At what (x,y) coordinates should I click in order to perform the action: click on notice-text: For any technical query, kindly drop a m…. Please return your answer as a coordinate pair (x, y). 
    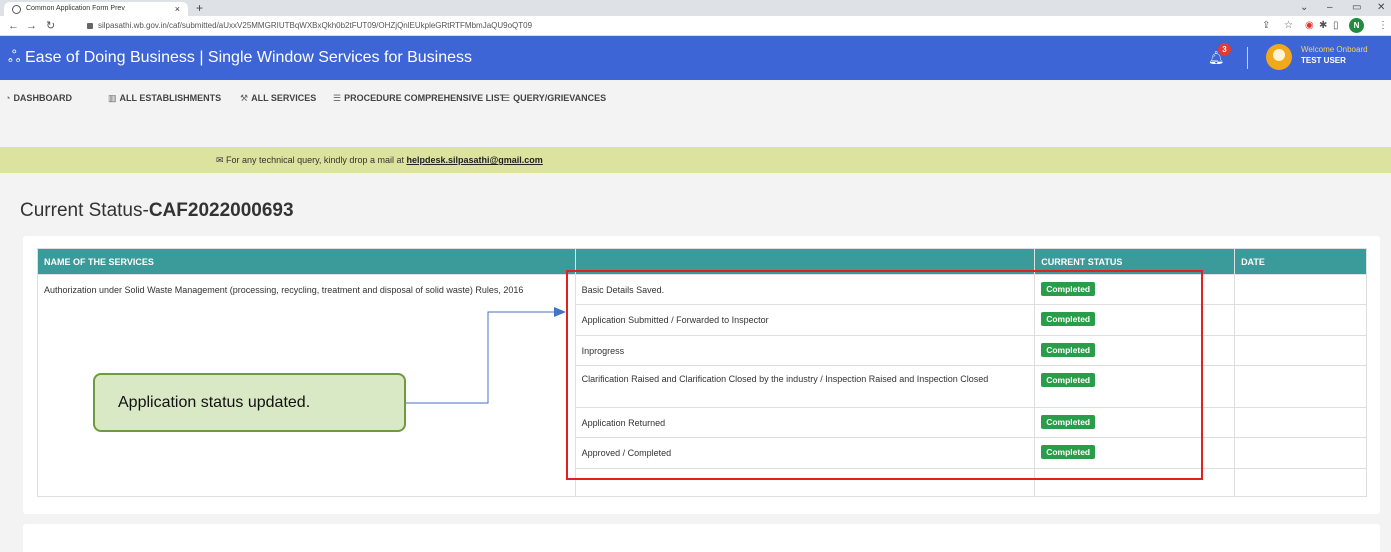
    Looking at the image, I should click on (315, 160).